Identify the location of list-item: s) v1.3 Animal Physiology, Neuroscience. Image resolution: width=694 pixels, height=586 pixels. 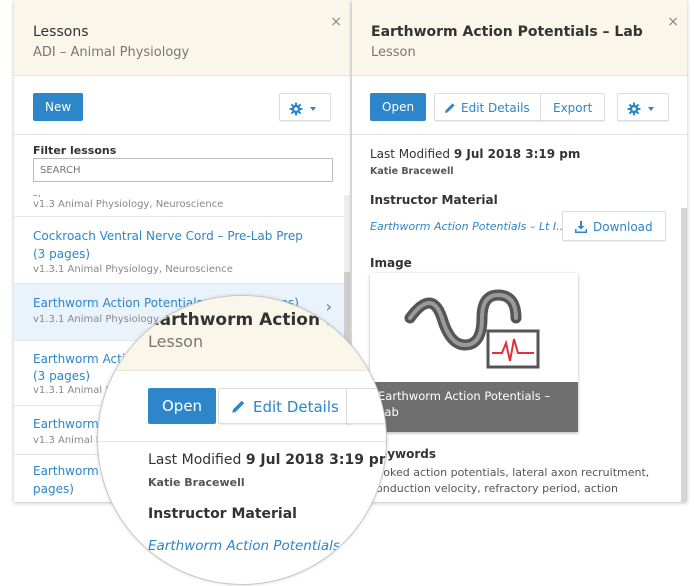
(179, 206).